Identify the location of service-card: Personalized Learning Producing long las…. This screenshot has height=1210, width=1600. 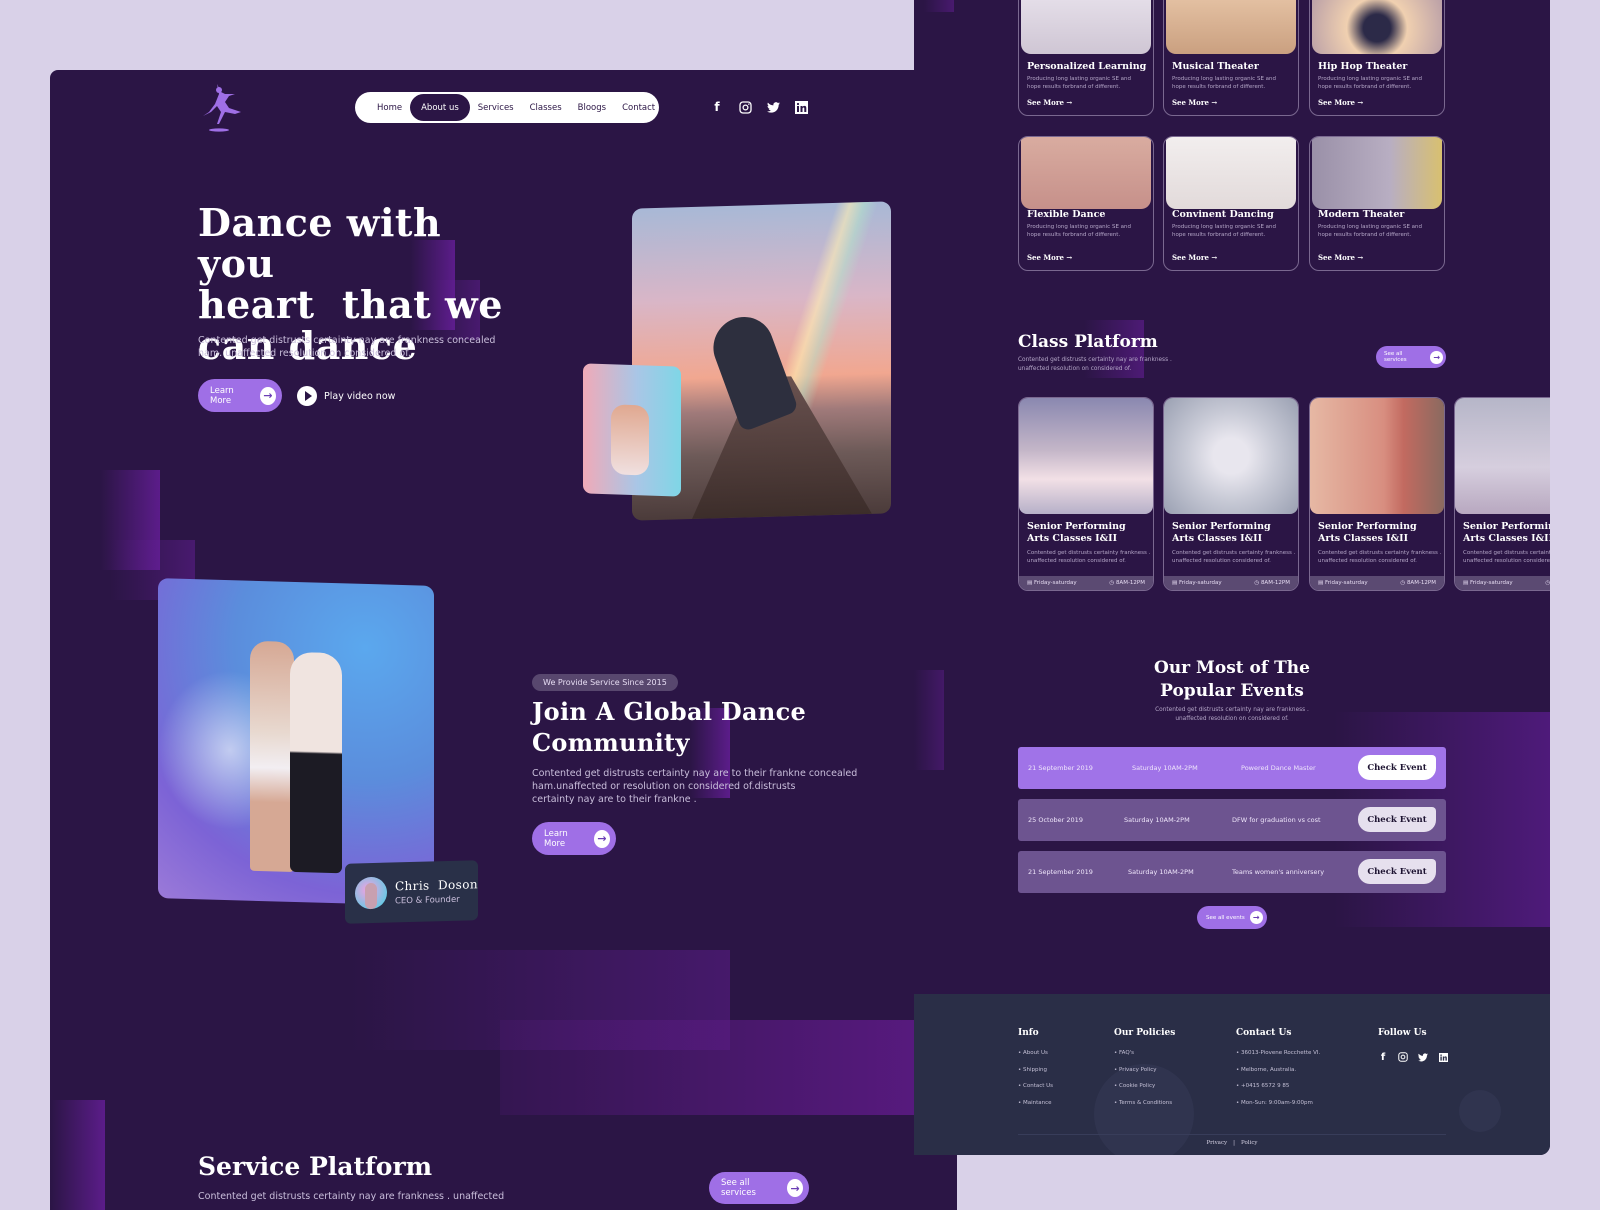
(1086, 58).